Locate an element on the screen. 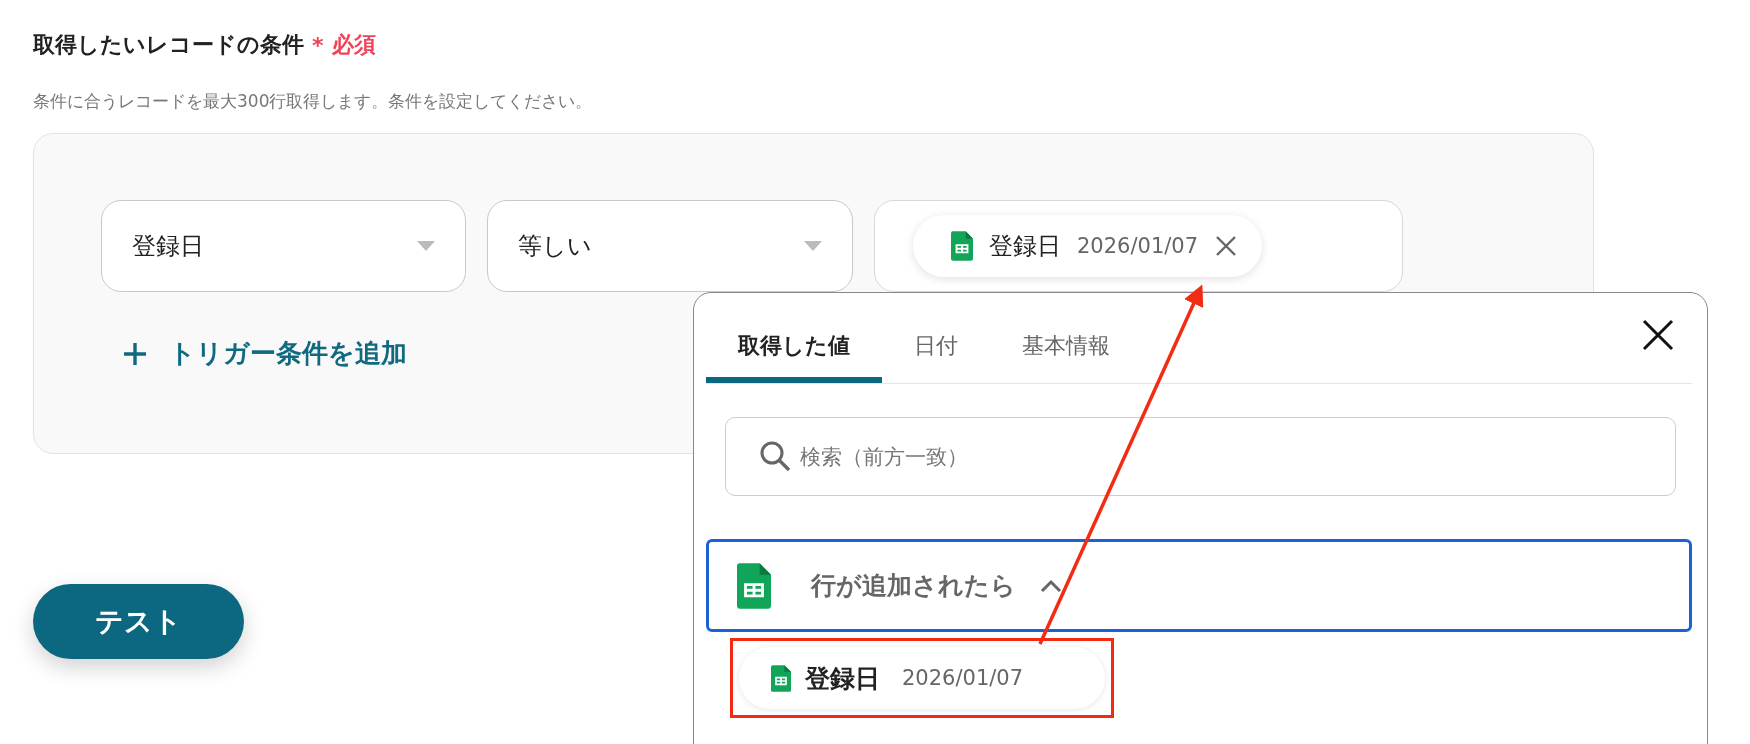 This screenshot has height=744, width=1750. close-button is located at coordinates (1658, 335).